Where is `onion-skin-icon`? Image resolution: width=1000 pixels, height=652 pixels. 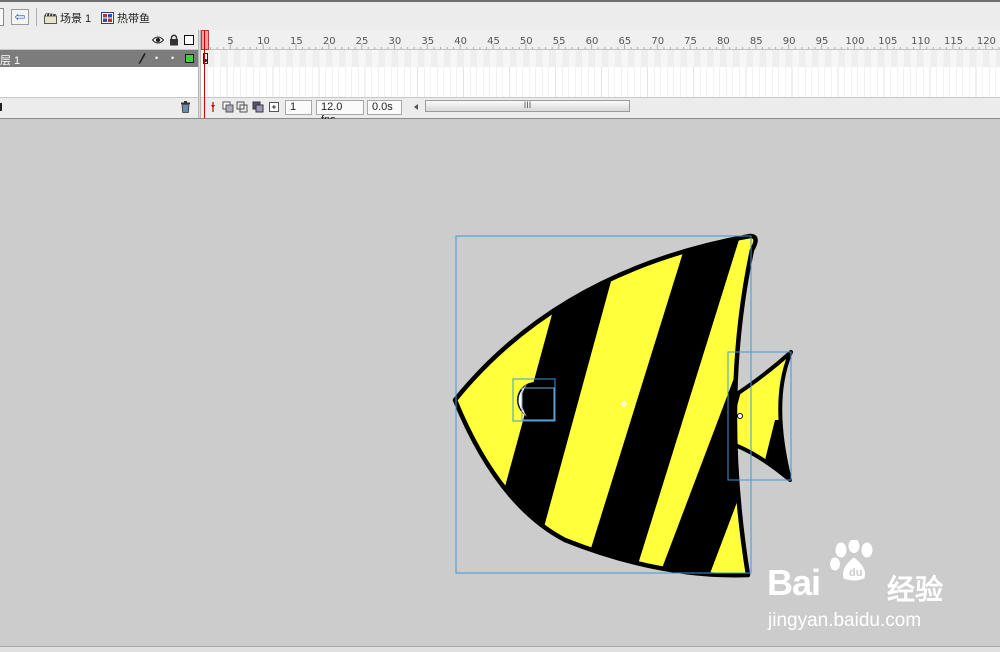
onion-skin-icon is located at coordinates (228, 107).